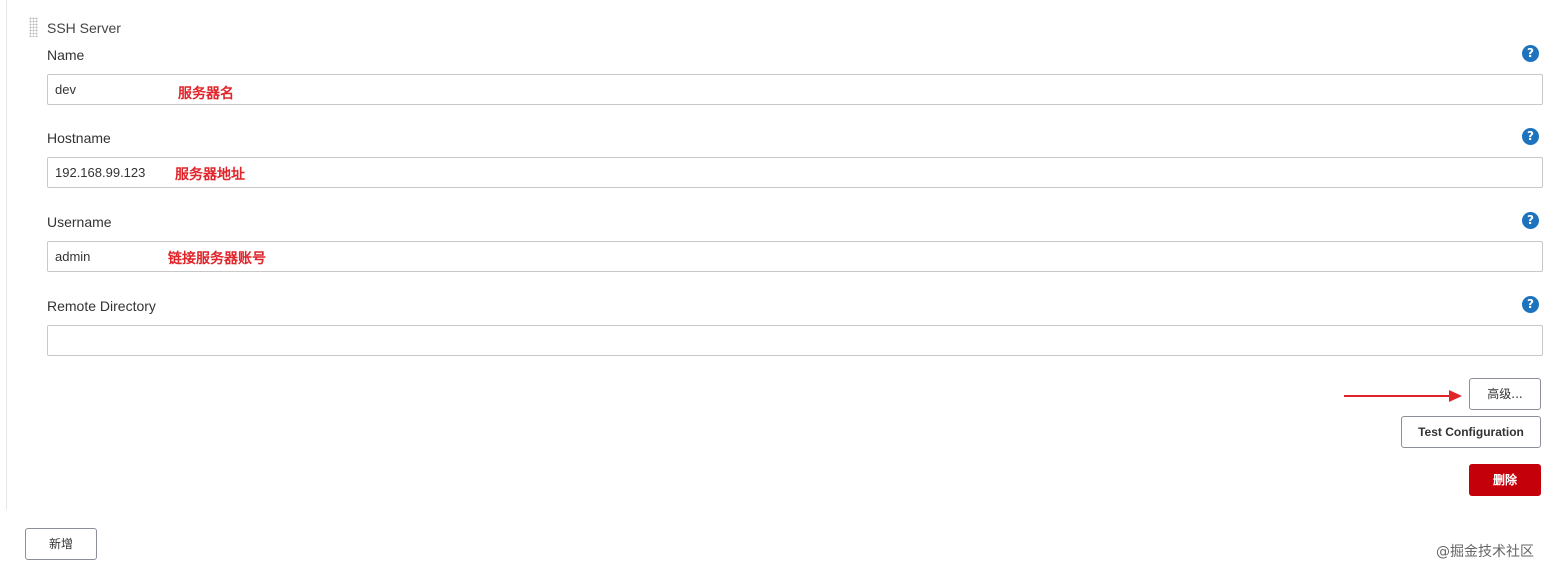  I want to click on remote-directory-label: Remote Directory, so click(101, 306).